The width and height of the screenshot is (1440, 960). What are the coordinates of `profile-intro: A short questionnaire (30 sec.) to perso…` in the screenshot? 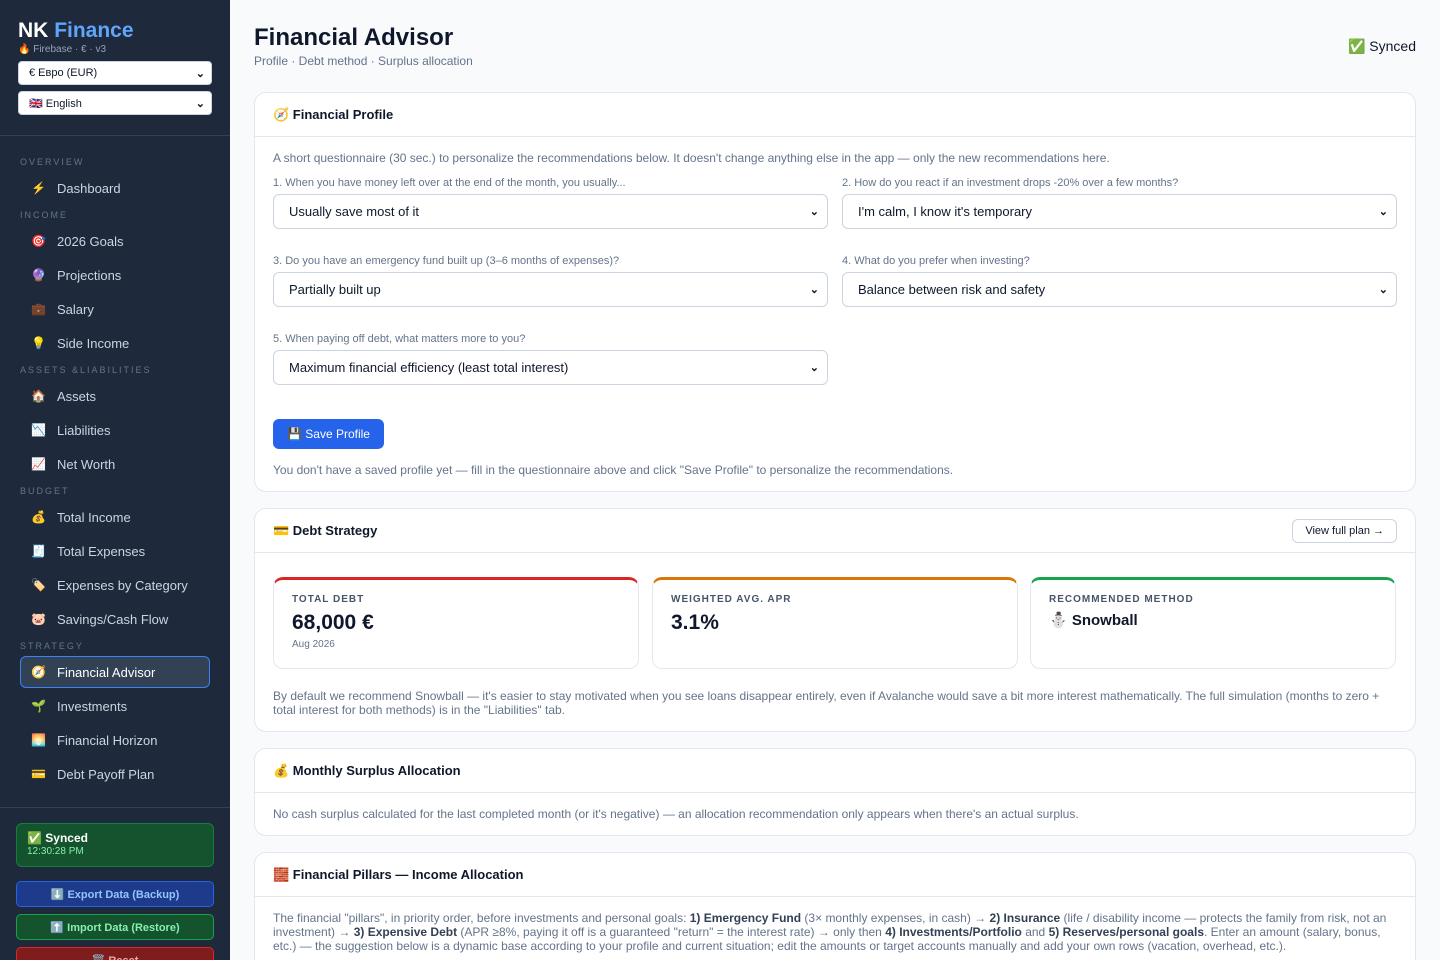 It's located at (691, 158).